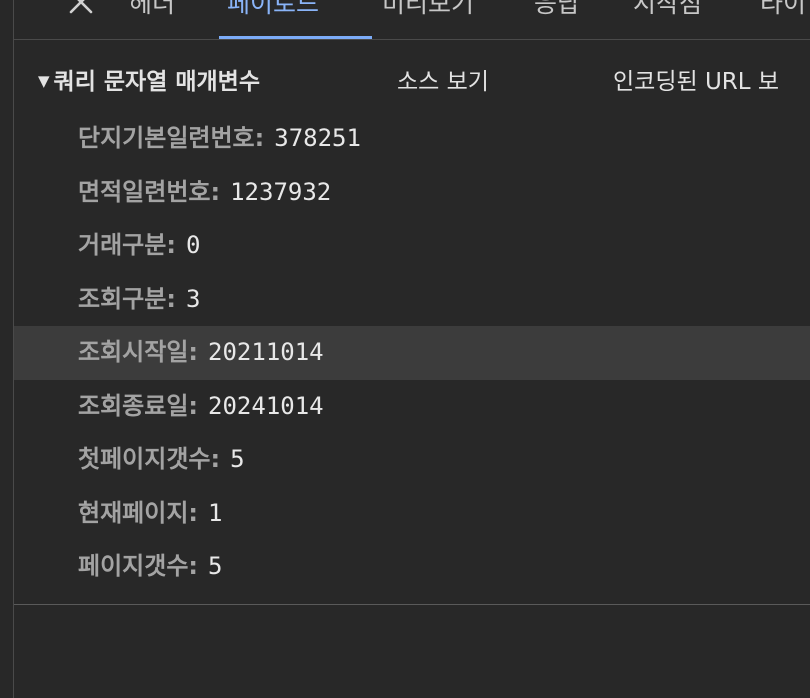 Image resolution: width=810 pixels, height=698 pixels. I want to click on param-value: 1, so click(215, 512).